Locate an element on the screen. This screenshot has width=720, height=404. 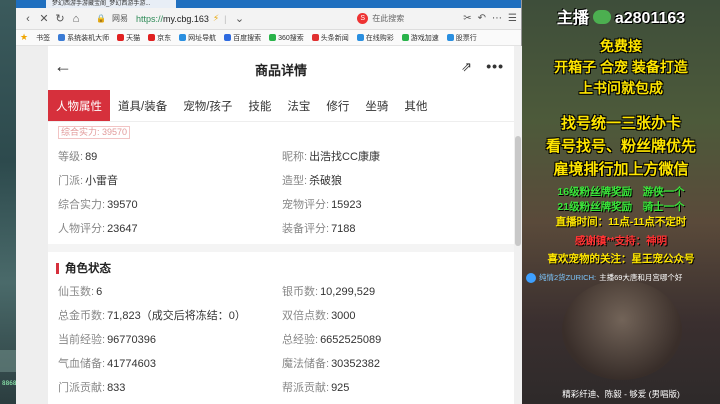
search-box: S 在此搜索 is located at coordinates (408, 18).